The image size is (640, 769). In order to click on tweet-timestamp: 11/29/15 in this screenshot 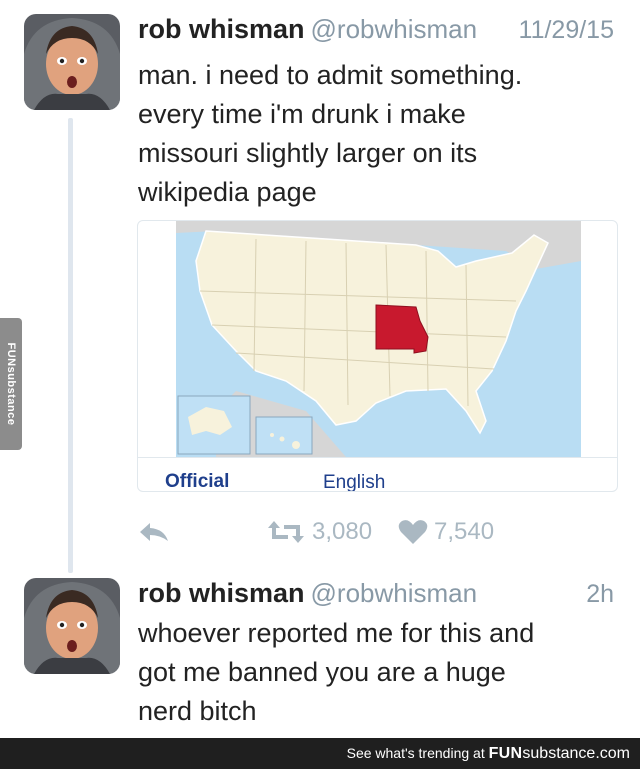, I will do `click(566, 30)`.